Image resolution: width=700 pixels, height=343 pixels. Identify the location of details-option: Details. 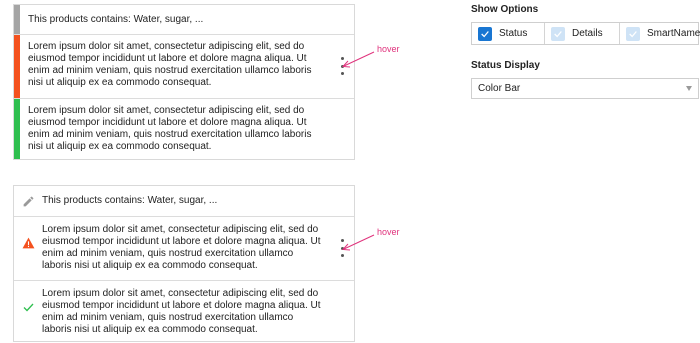
(582, 33).